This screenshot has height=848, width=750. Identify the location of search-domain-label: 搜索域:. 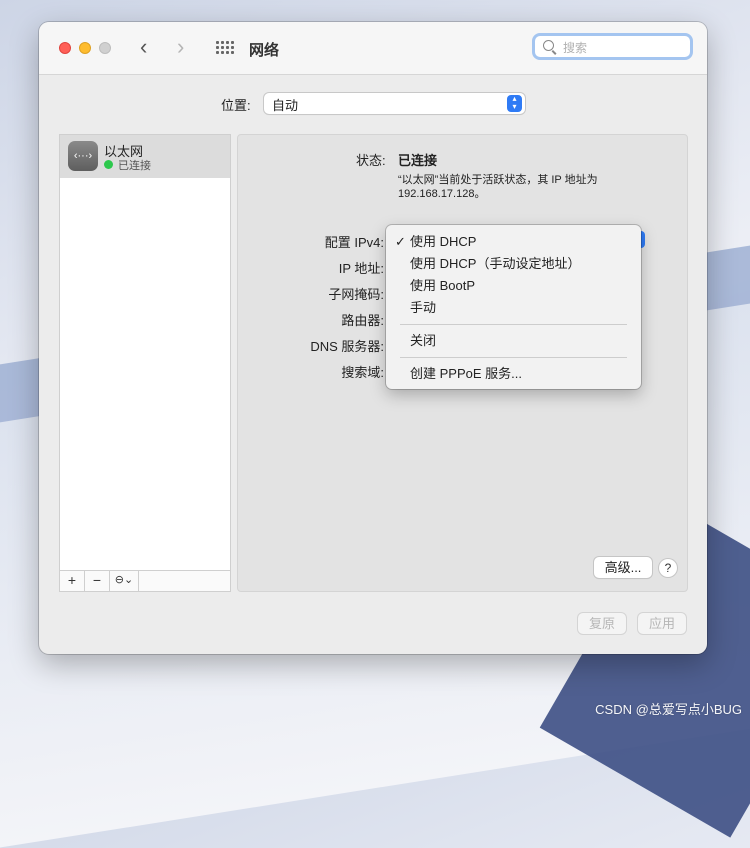
(362, 372).